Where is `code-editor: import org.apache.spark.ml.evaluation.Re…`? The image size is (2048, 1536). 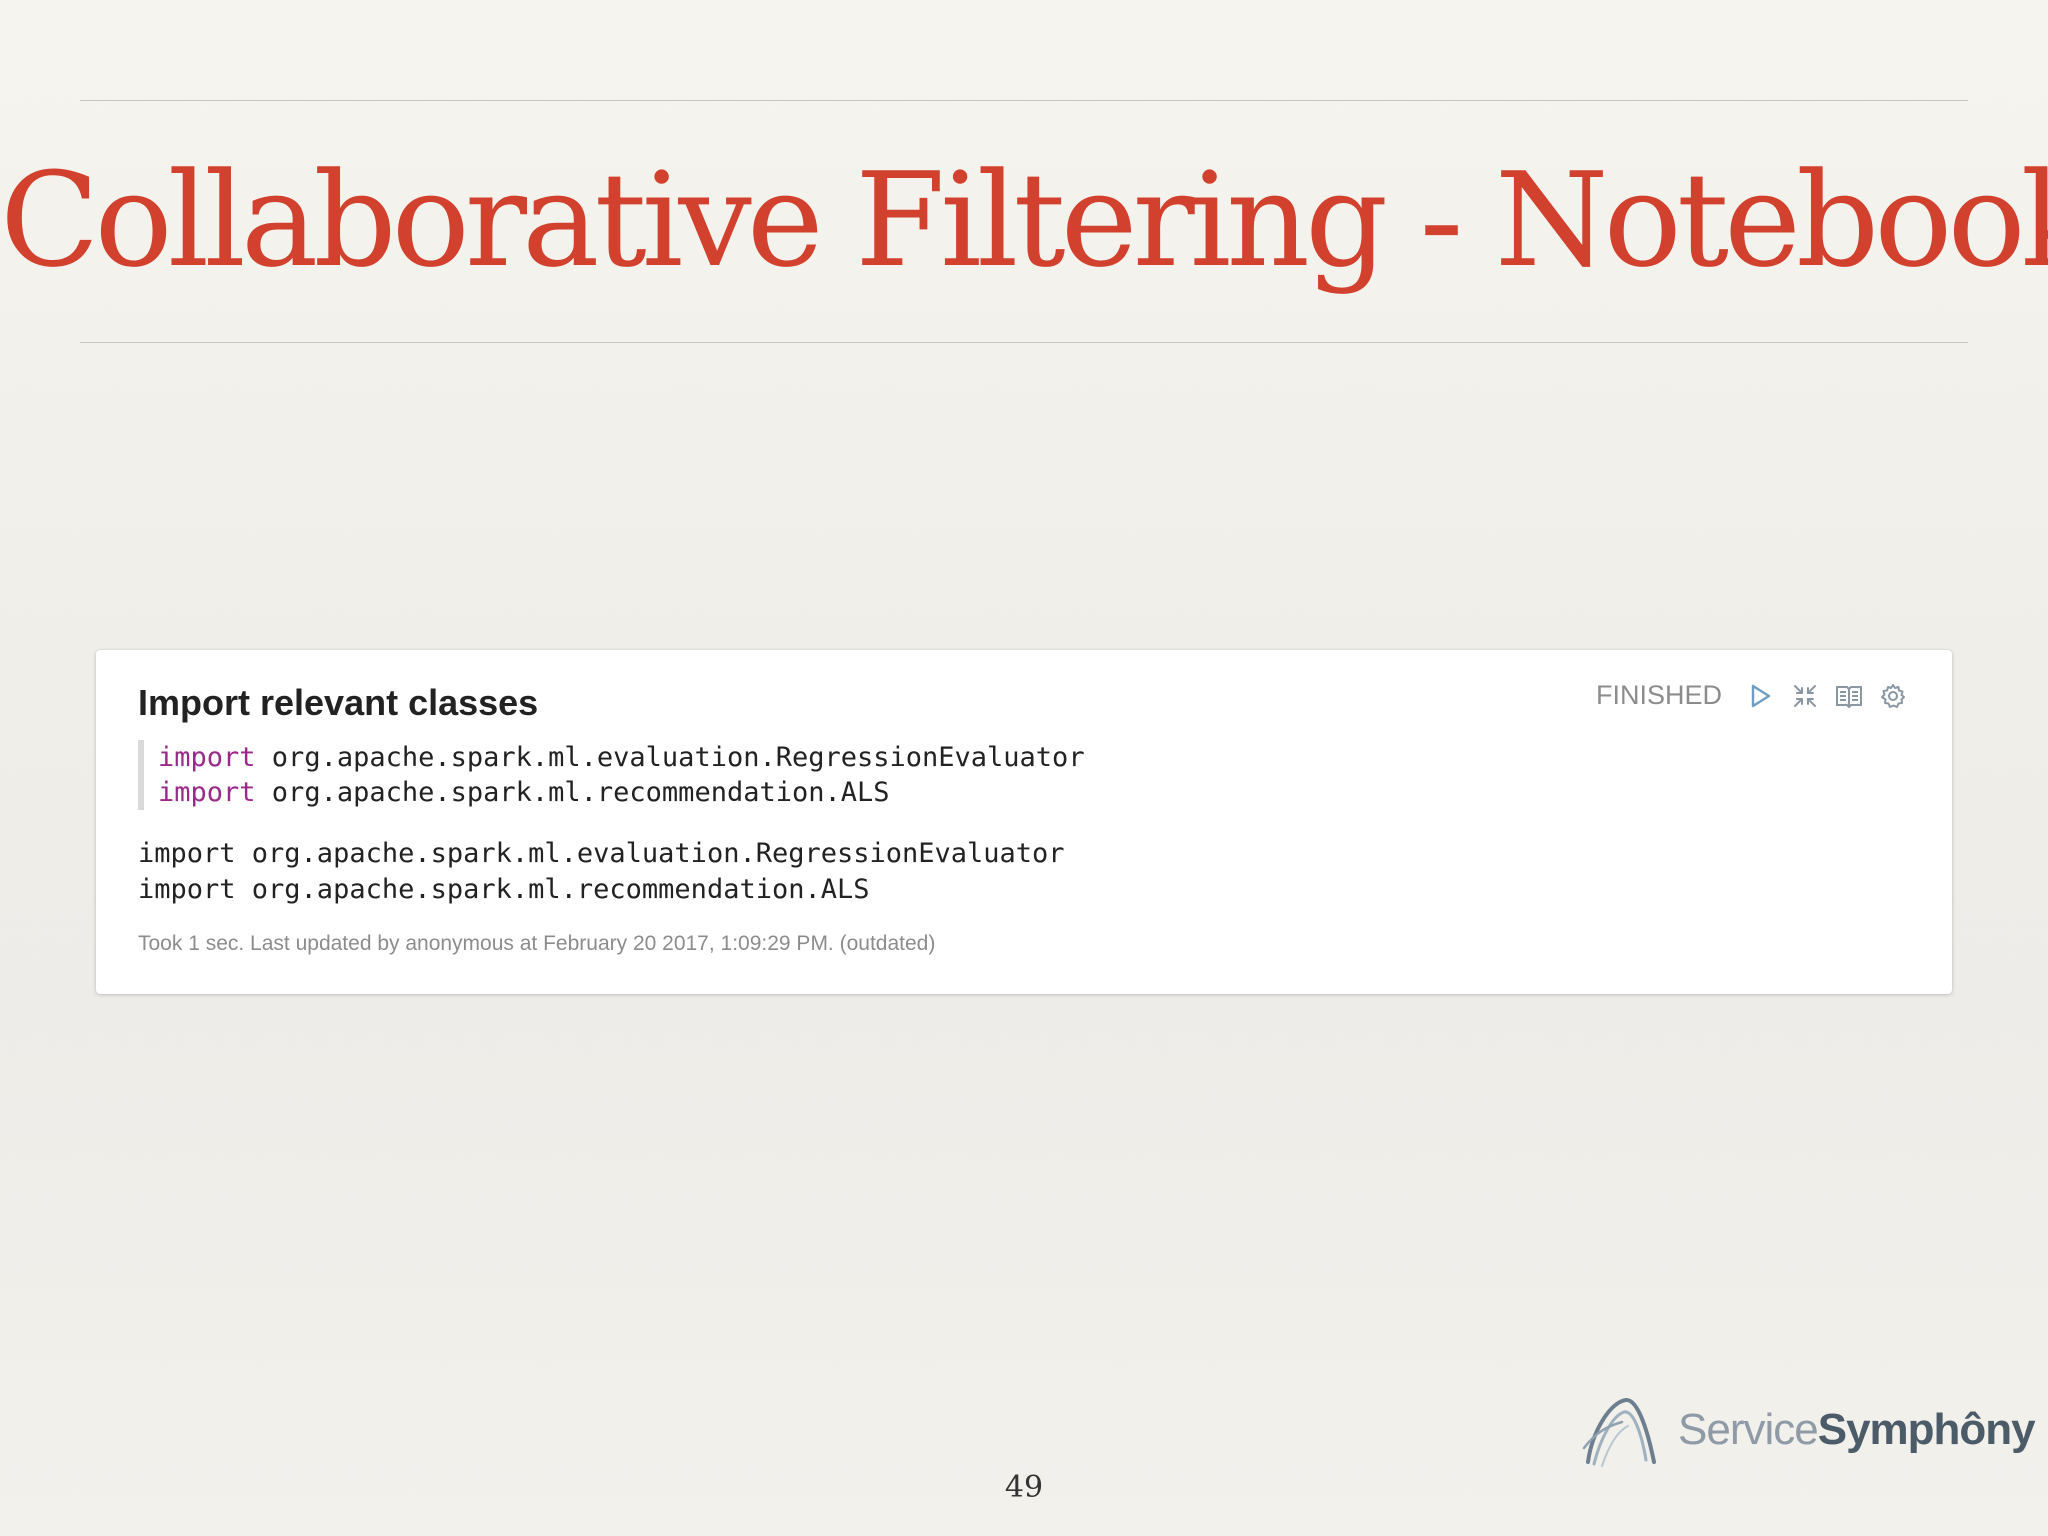
code-editor: import org.apache.spark.ml.evaluation.Re… is located at coordinates (611, 775).